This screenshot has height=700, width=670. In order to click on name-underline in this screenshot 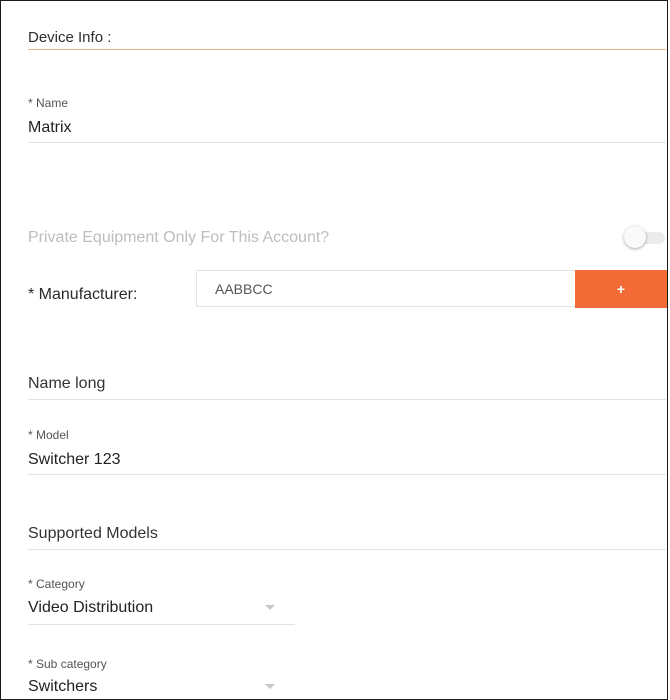, I will do `click(347, 142)`.